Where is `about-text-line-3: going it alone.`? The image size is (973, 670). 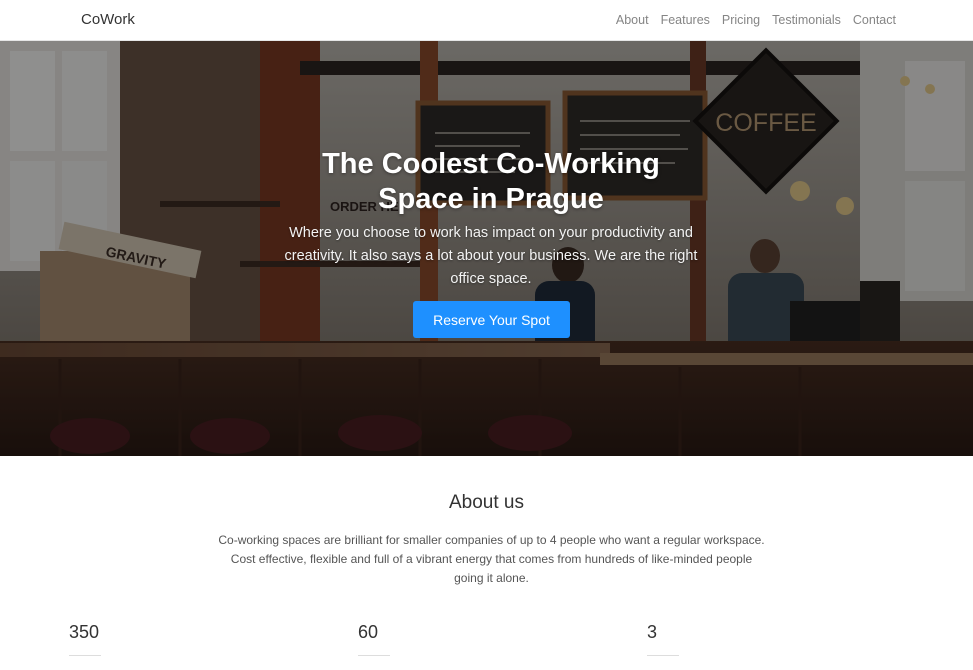 about-text-line-3: going it alone. is located at coordinates (491, 578).